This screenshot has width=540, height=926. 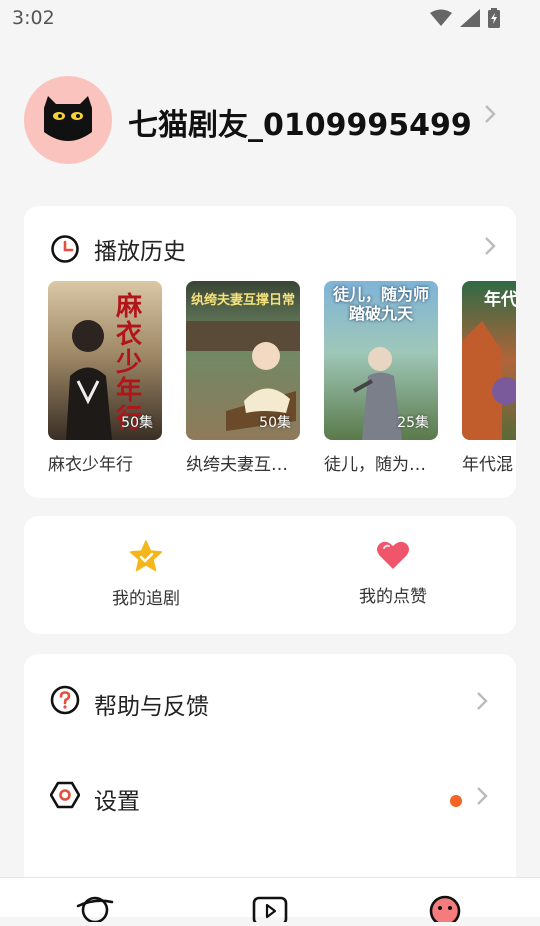 I want to click on menu-item-label: 设置, so click(x=117, y=802).